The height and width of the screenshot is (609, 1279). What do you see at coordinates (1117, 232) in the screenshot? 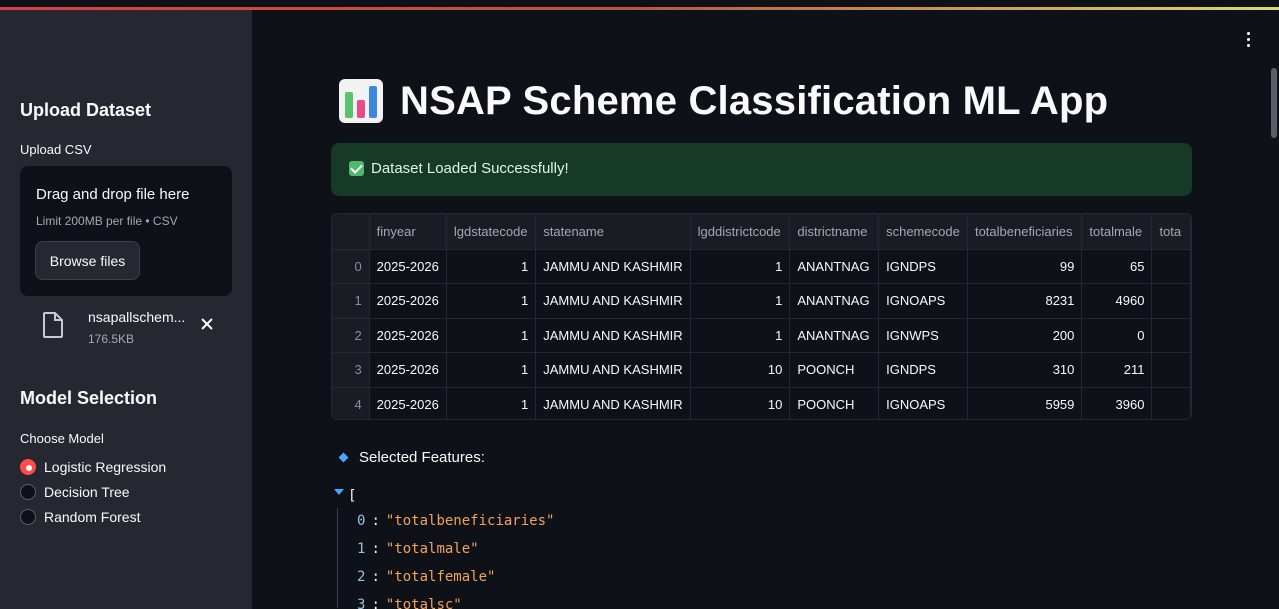
I see `column-header: totalmale` at bounding box center [1117, 232].